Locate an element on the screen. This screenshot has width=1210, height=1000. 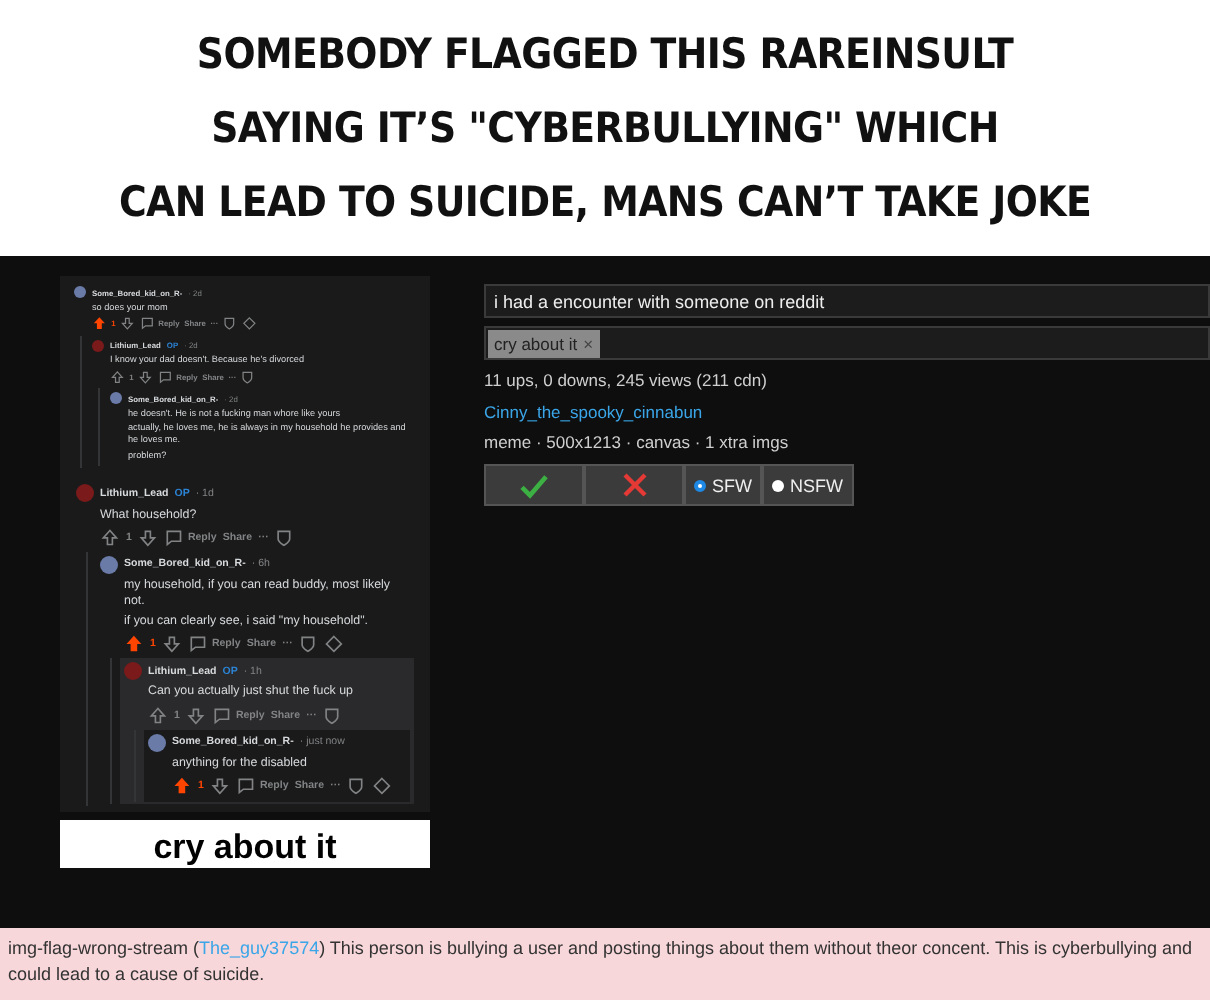
disapprove-button is located at coordinates (634, 485).